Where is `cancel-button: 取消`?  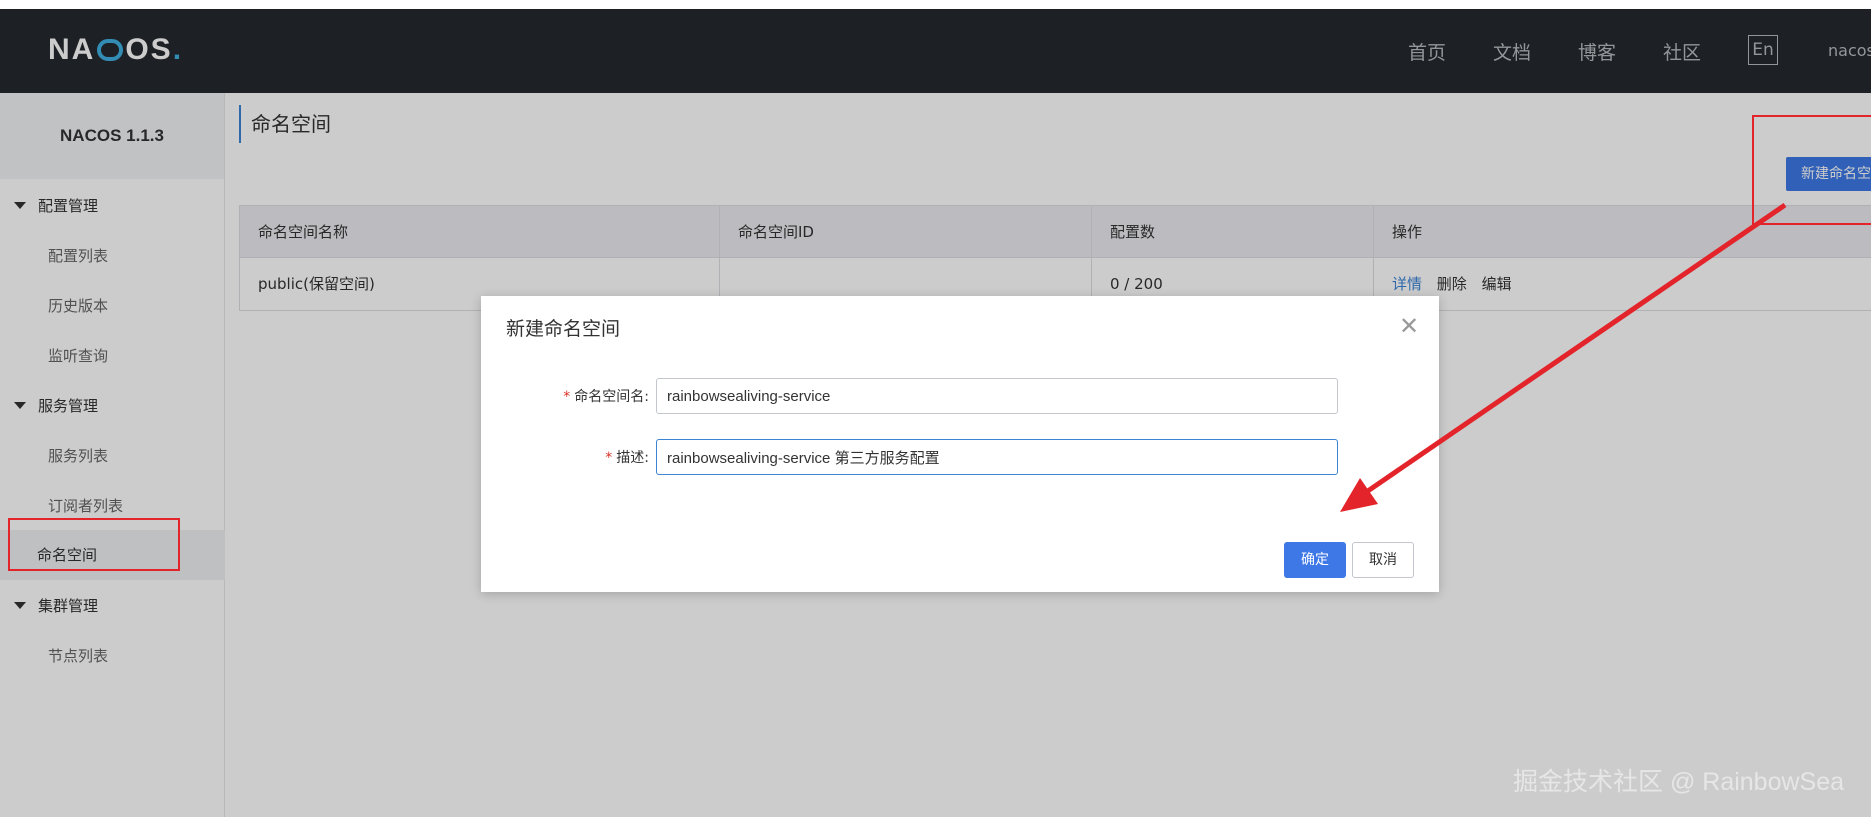
cancel-button: 取消 is located at coordinates (1383, 560).